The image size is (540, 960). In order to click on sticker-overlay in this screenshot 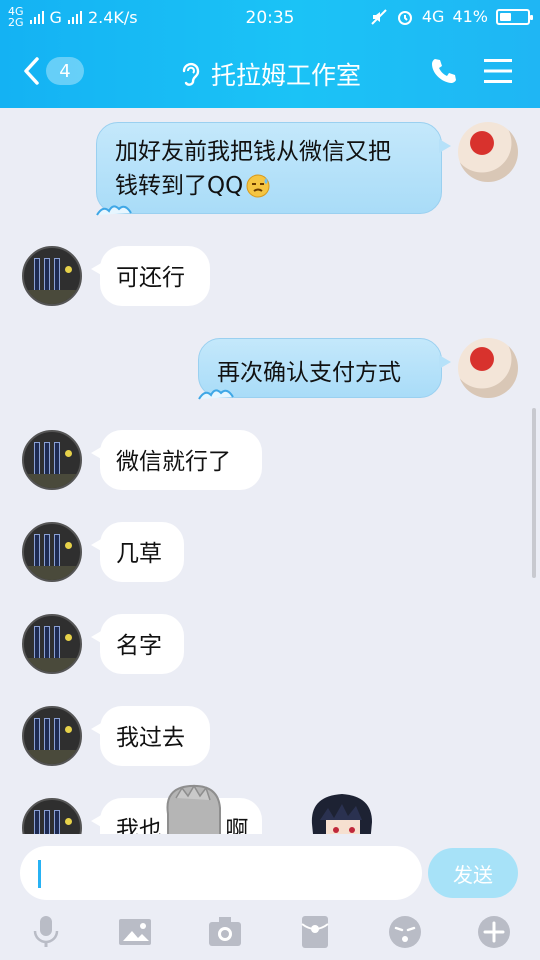, I will do `click(269, 809)`.